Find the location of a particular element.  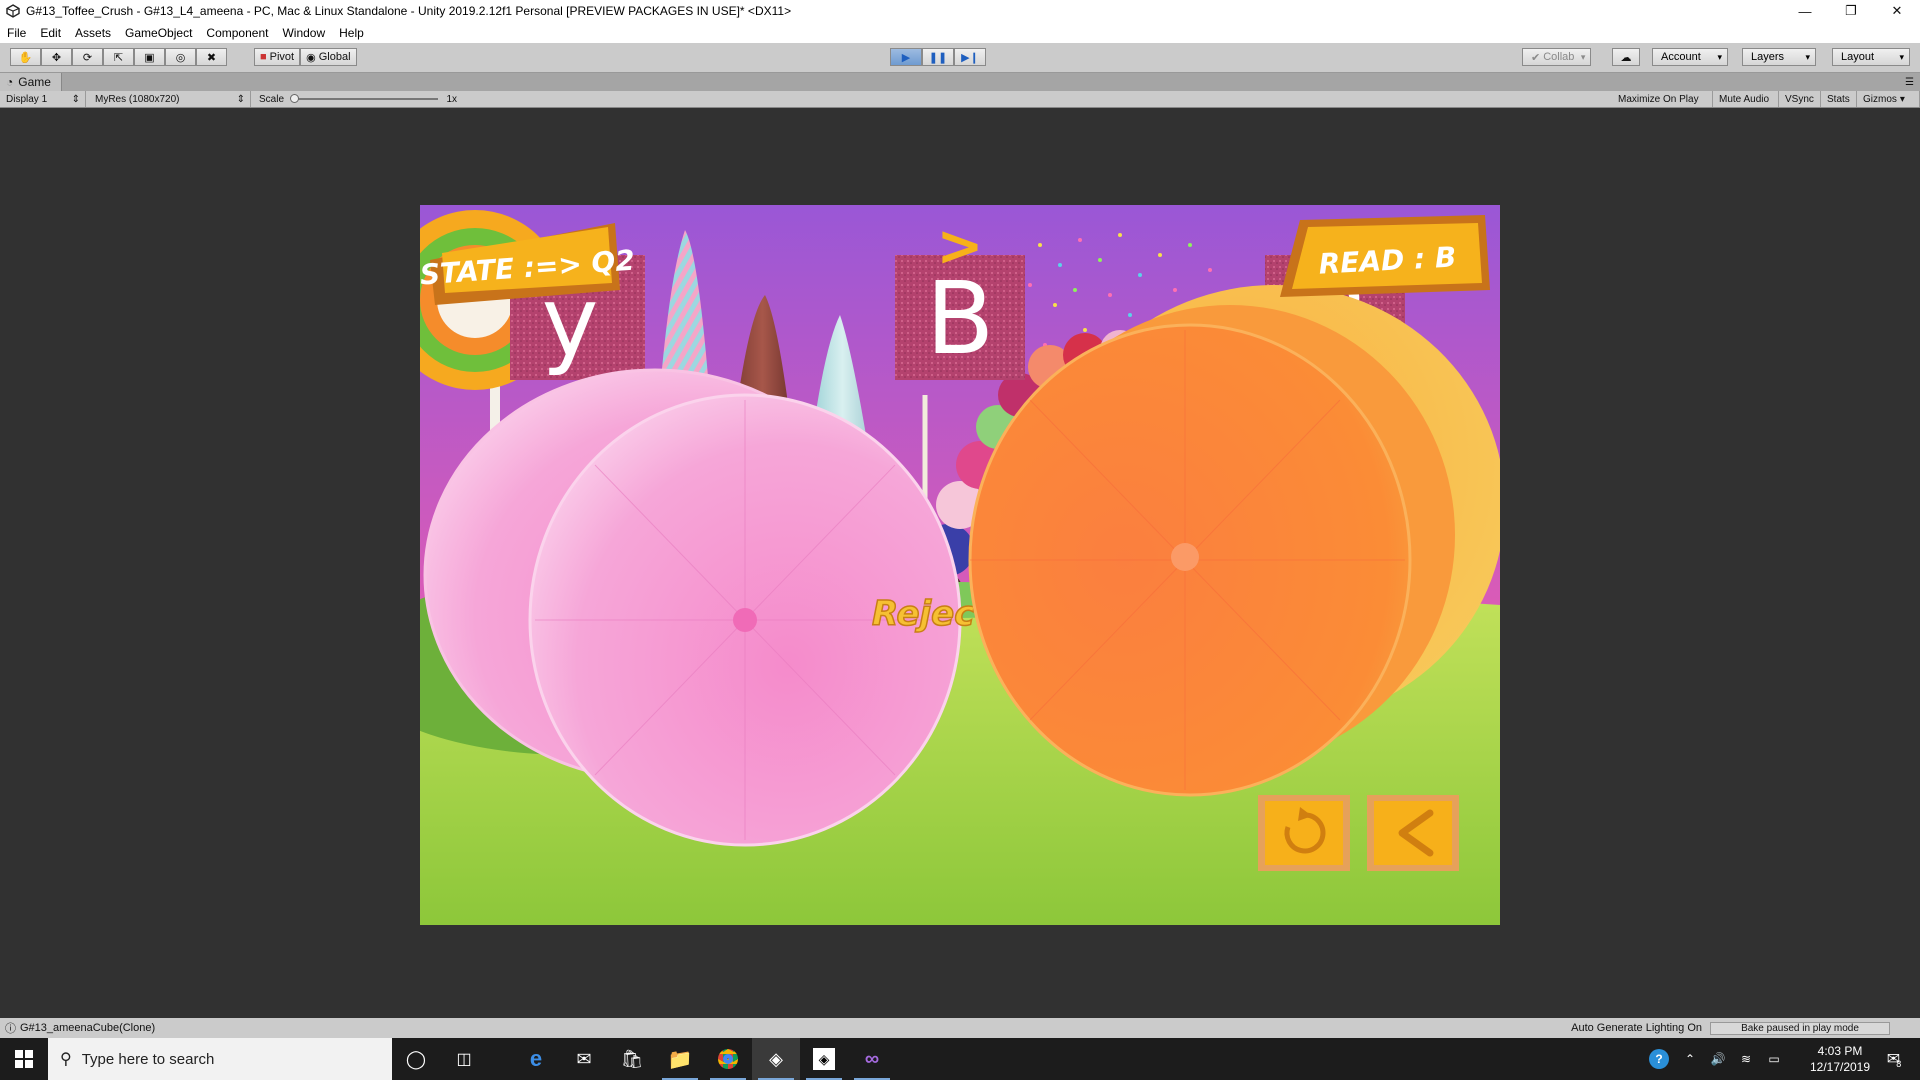

menu-assets: Assets is located at coordinates (93, 33).